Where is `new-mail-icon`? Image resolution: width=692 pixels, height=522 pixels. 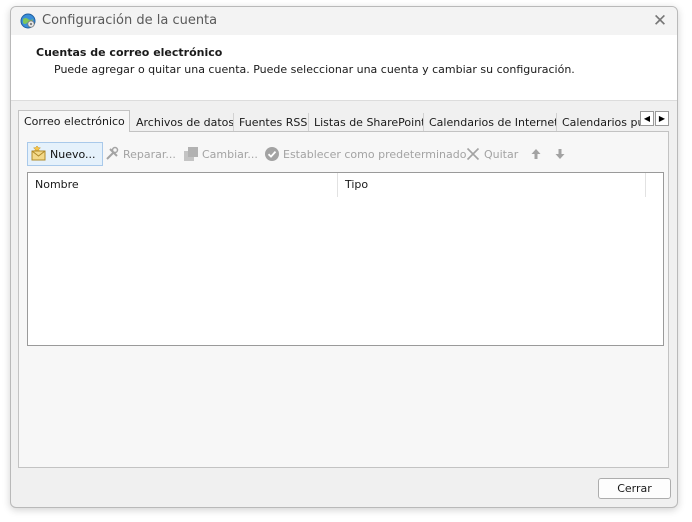 new-mail-icon is located at coordinates (39, 154).